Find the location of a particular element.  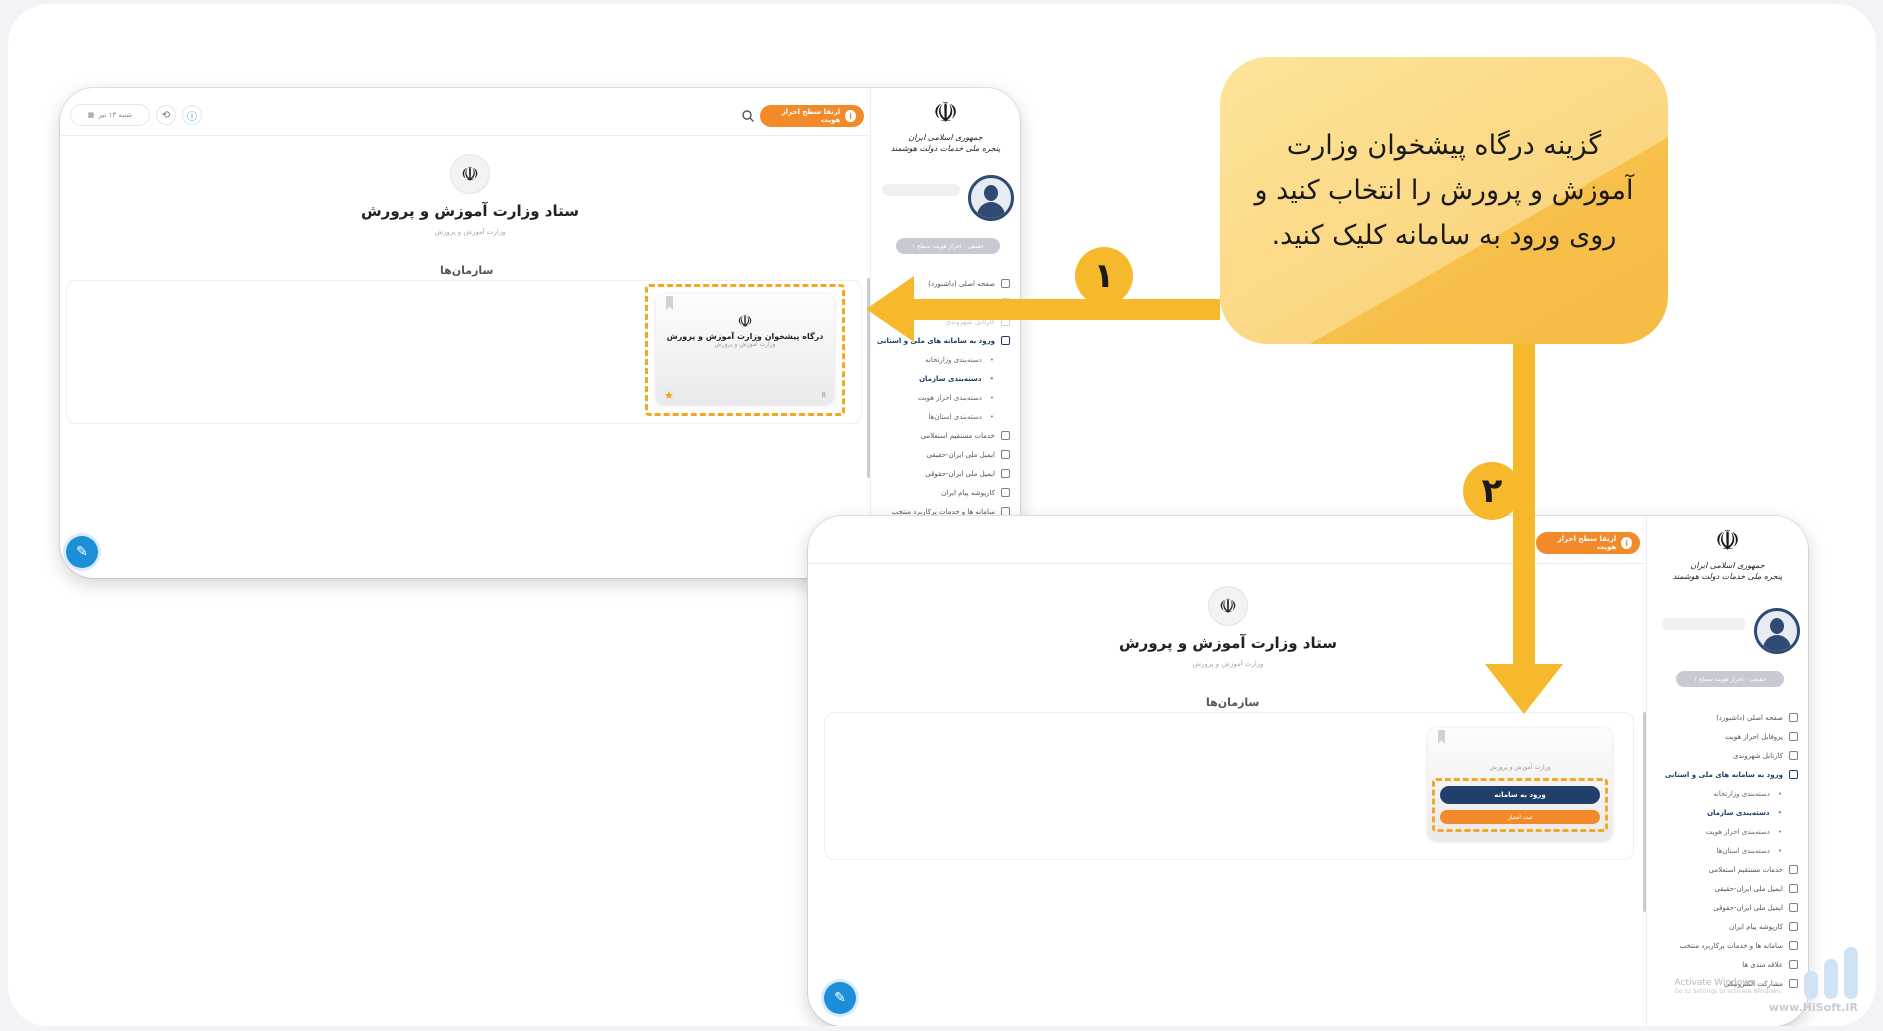

star-icon: ★ is located at coordinates (669, 395).